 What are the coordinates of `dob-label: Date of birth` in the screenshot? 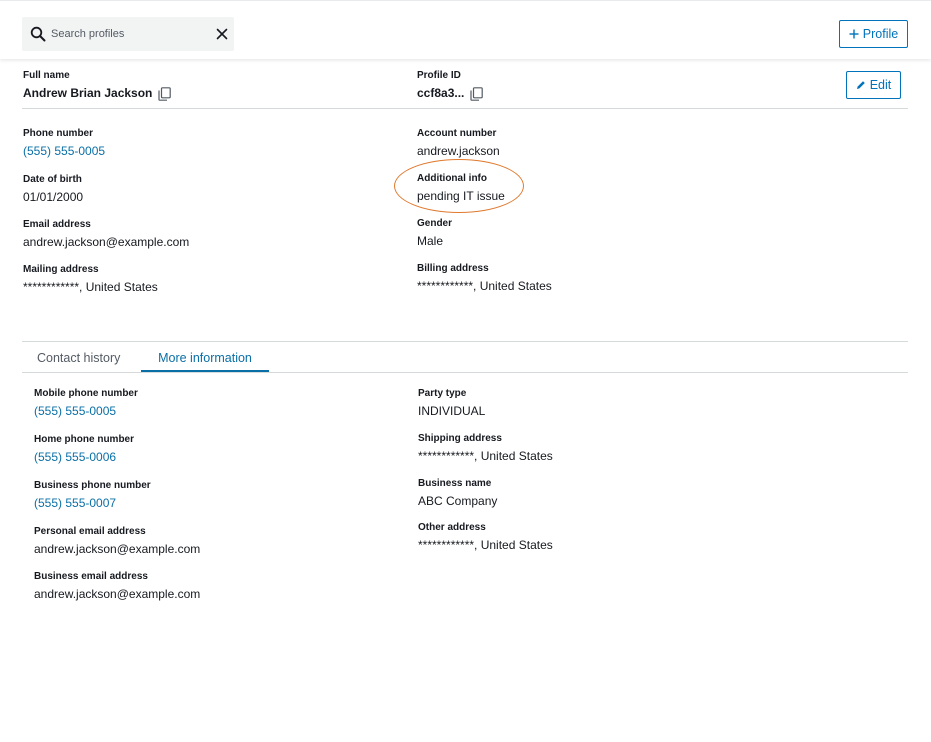 It's located at (52, 179).